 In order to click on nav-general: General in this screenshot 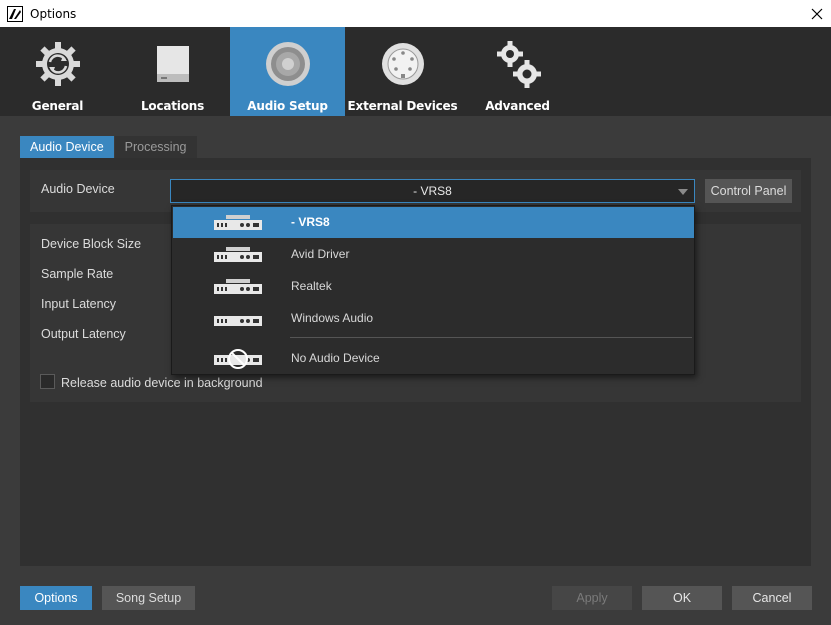, I will do `click(57, 71)`.